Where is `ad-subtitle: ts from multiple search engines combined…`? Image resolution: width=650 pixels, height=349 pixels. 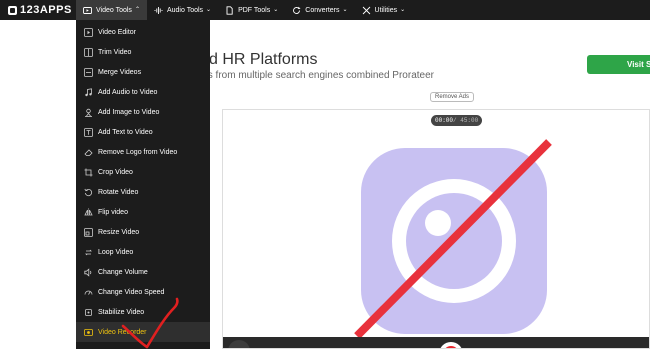
ad-subtitle: ts from multiple search engines combined… is located at coordinates (319, 75).